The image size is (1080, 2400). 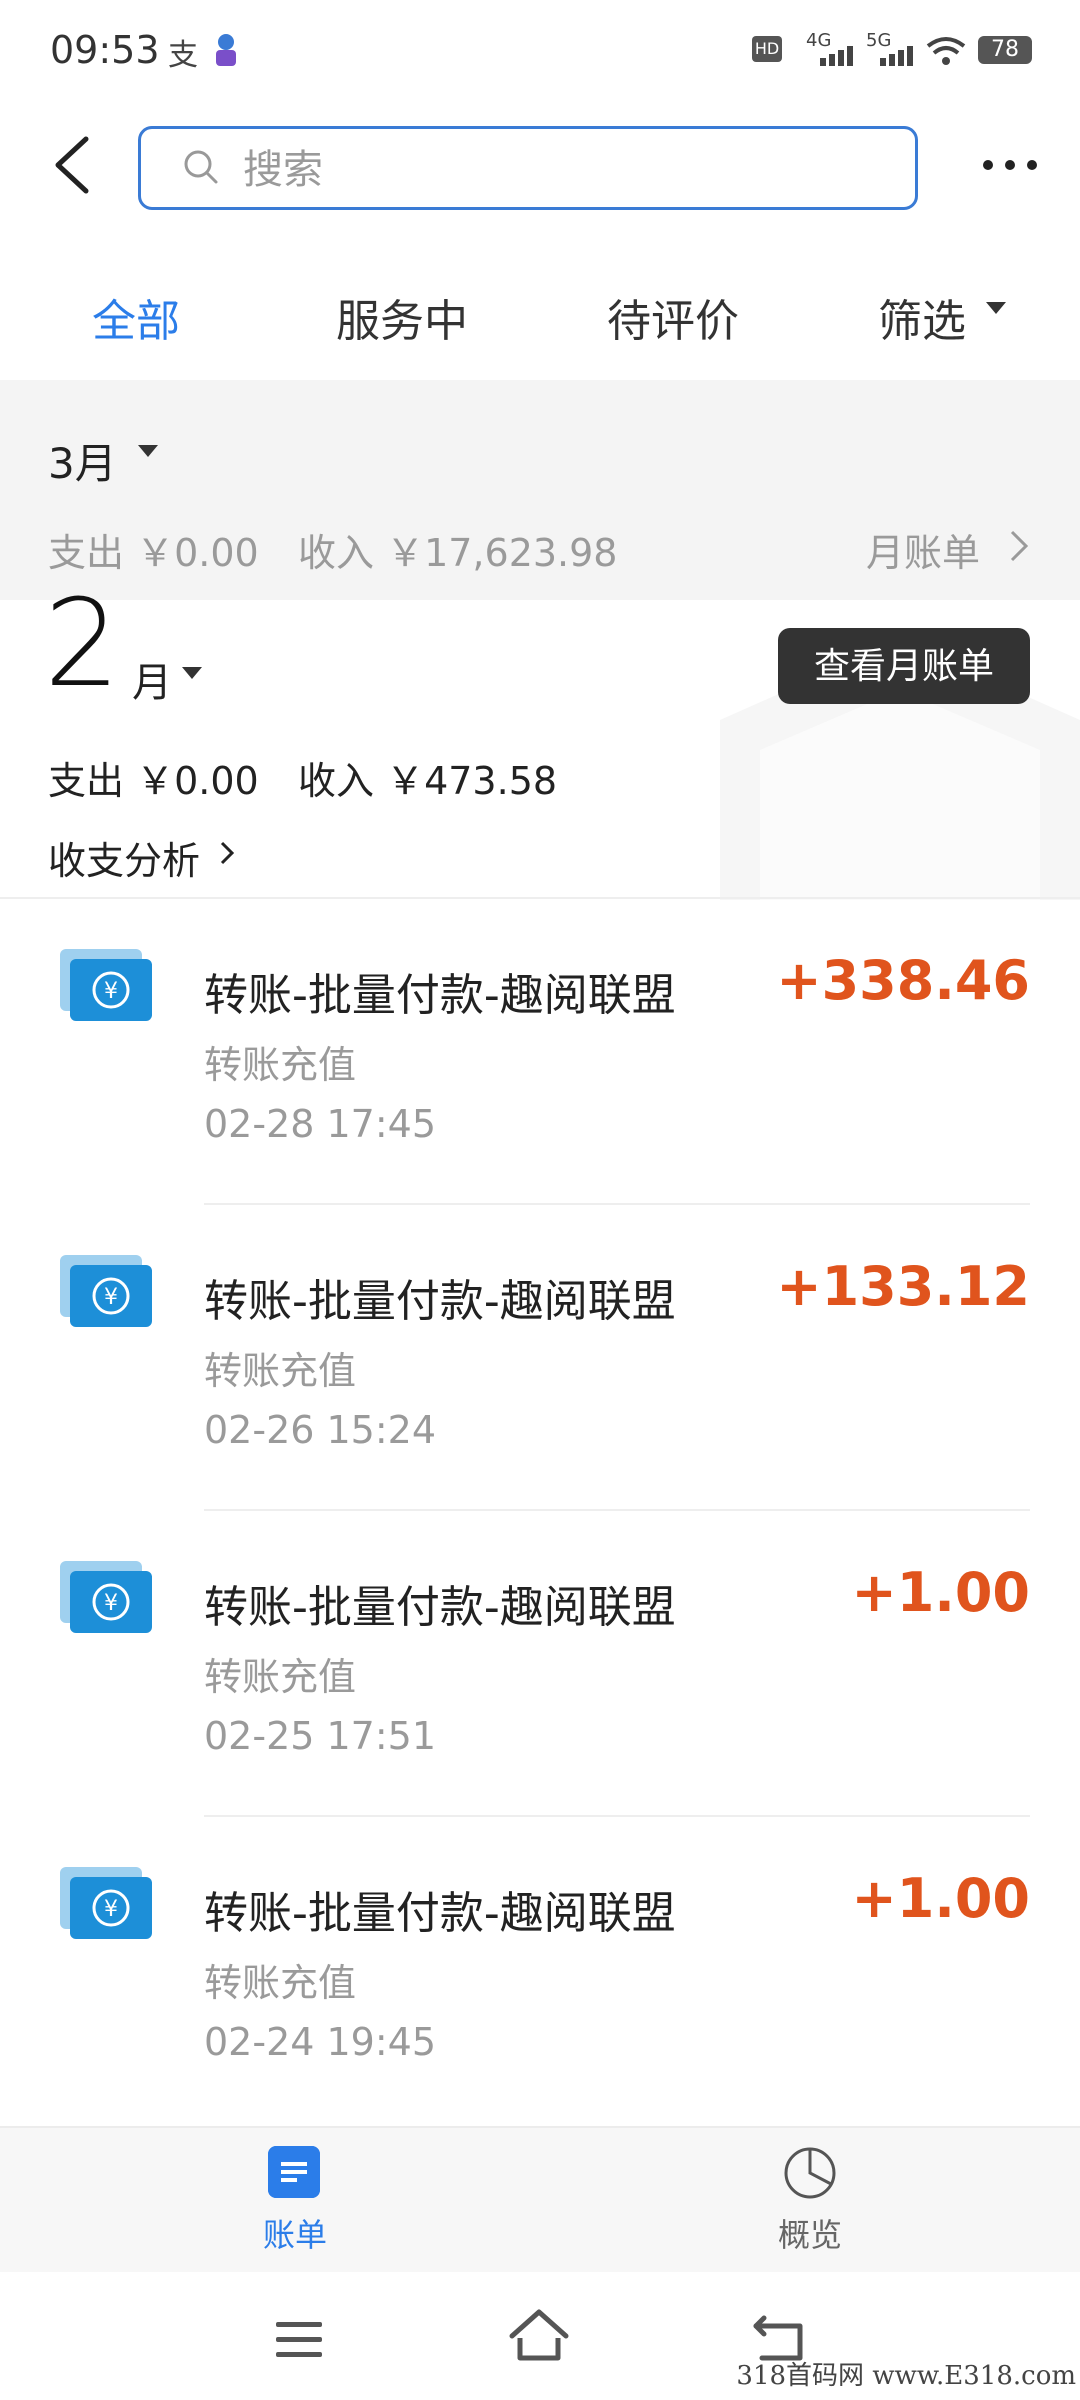 I want to click on nav-bill: 账单, so click(x=295, y=2201).